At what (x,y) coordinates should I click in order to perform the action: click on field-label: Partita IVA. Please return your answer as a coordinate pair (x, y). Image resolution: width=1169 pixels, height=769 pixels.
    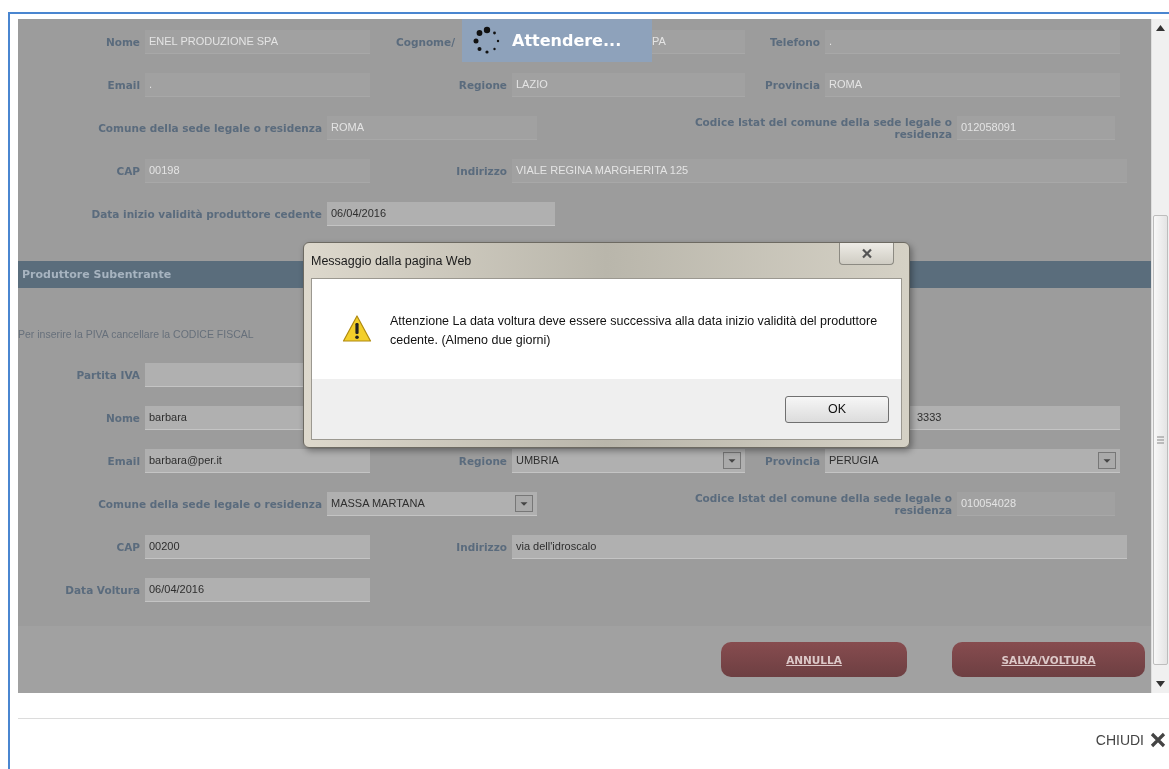
    Looking at the image, I should click on (108, 374).